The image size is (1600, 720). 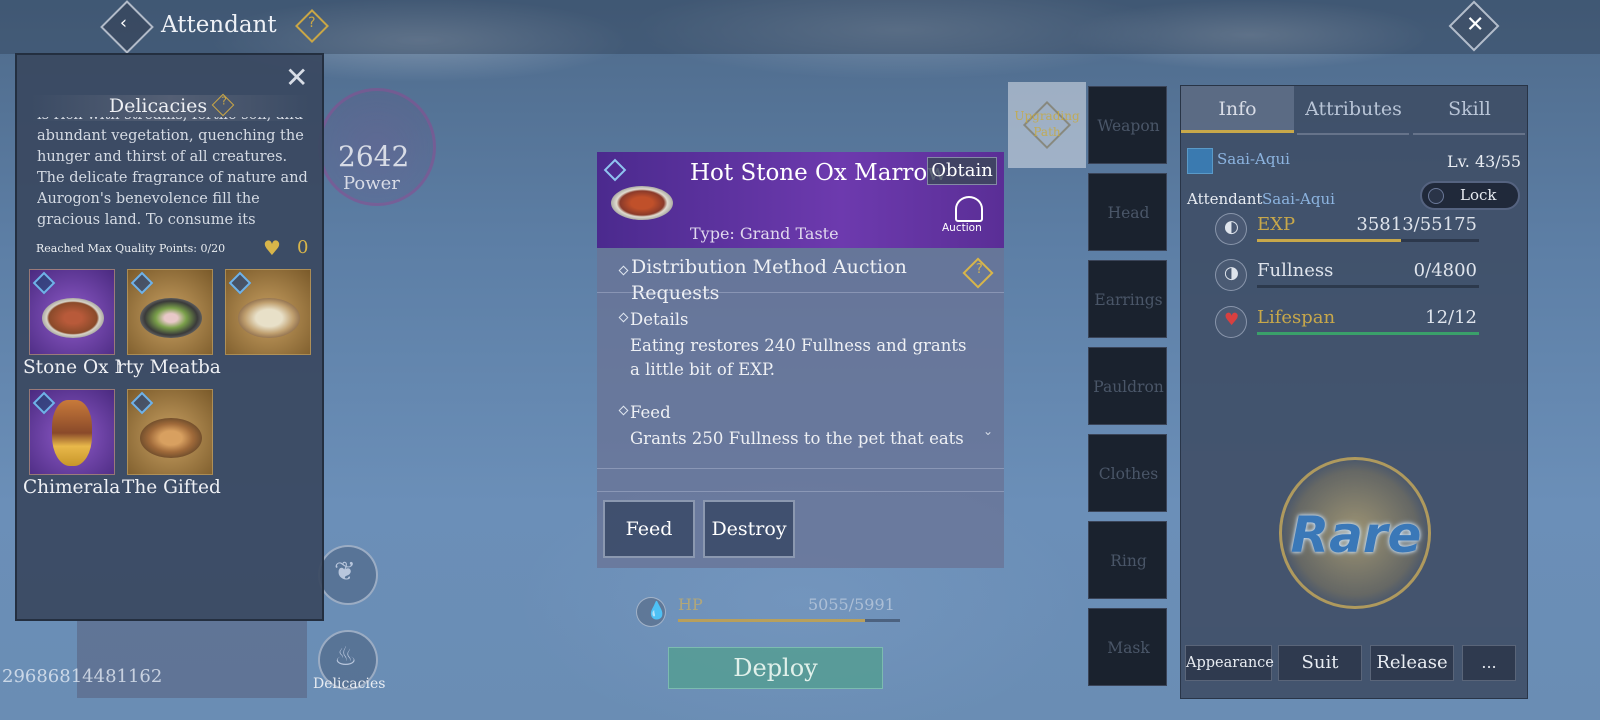 I want to click on item-slot-hot-stone-ox-marrow, so click(x=72, y=312).